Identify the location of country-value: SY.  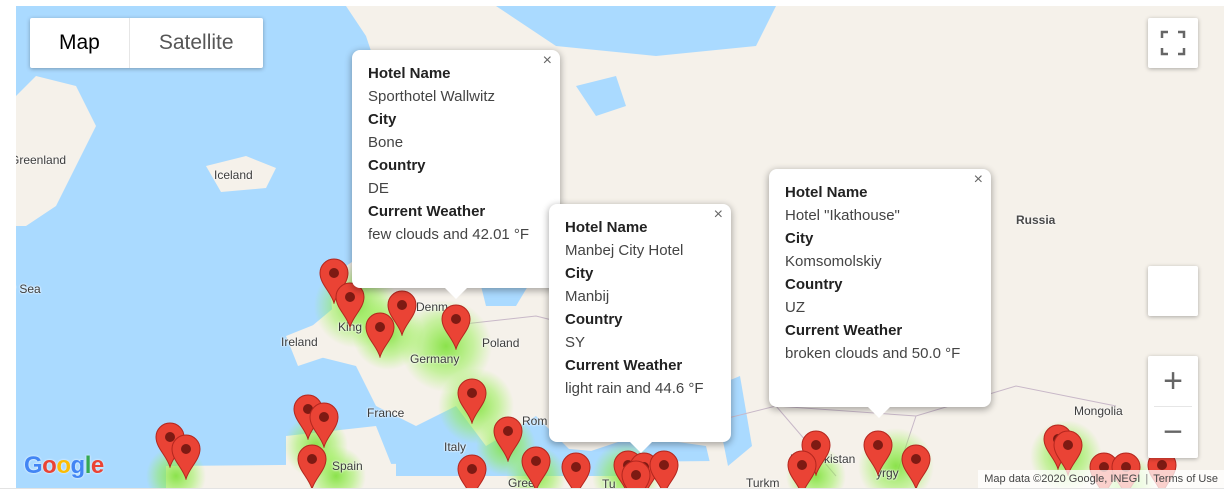
(575, 342).